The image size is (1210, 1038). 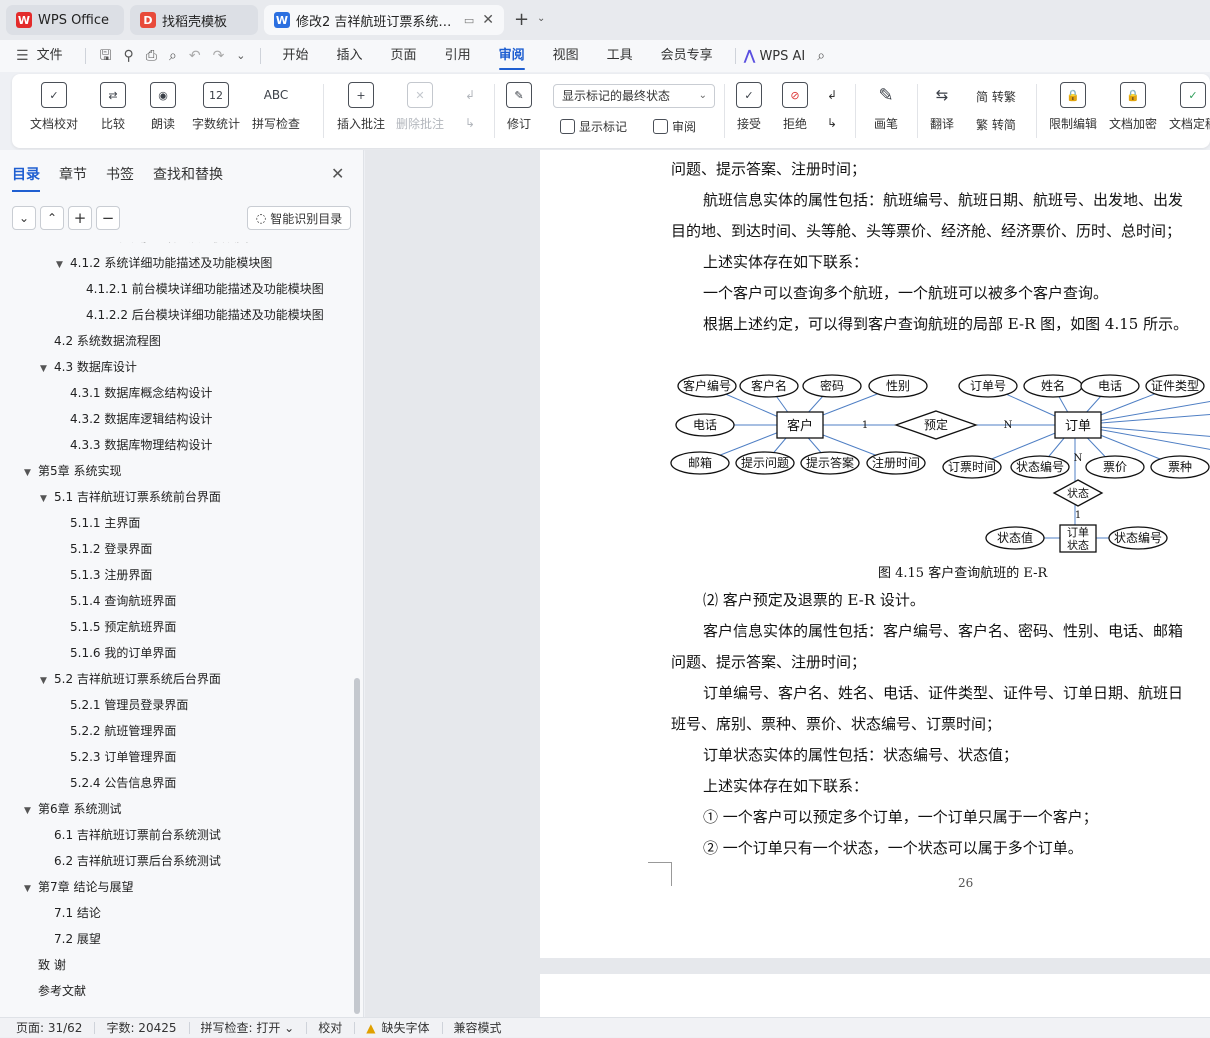 I want to click on remove-heading-button: −, so click(x=108, y=218).